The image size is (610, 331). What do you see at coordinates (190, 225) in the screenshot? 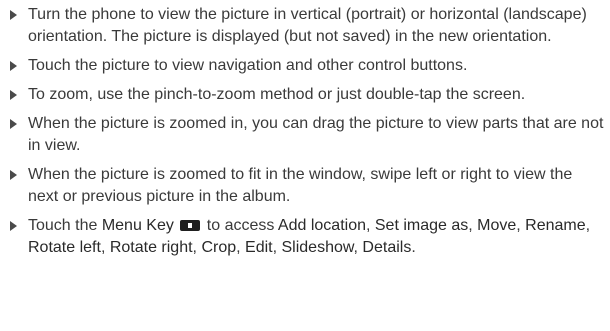
I see `menu-key-icon` at bounding box center [190, 225].